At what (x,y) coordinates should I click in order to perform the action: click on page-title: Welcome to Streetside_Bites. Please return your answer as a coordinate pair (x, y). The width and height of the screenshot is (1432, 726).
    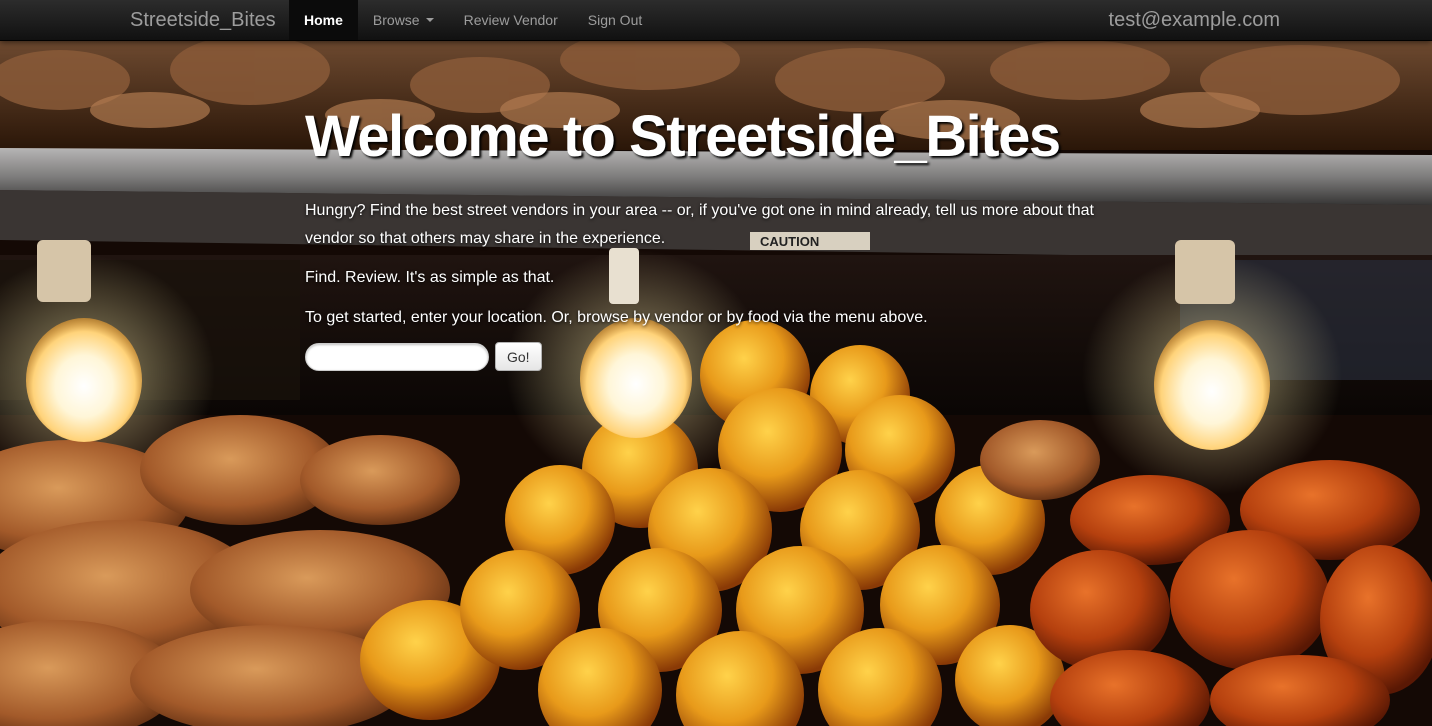
    Looking at the image, I should click on (683, 136).